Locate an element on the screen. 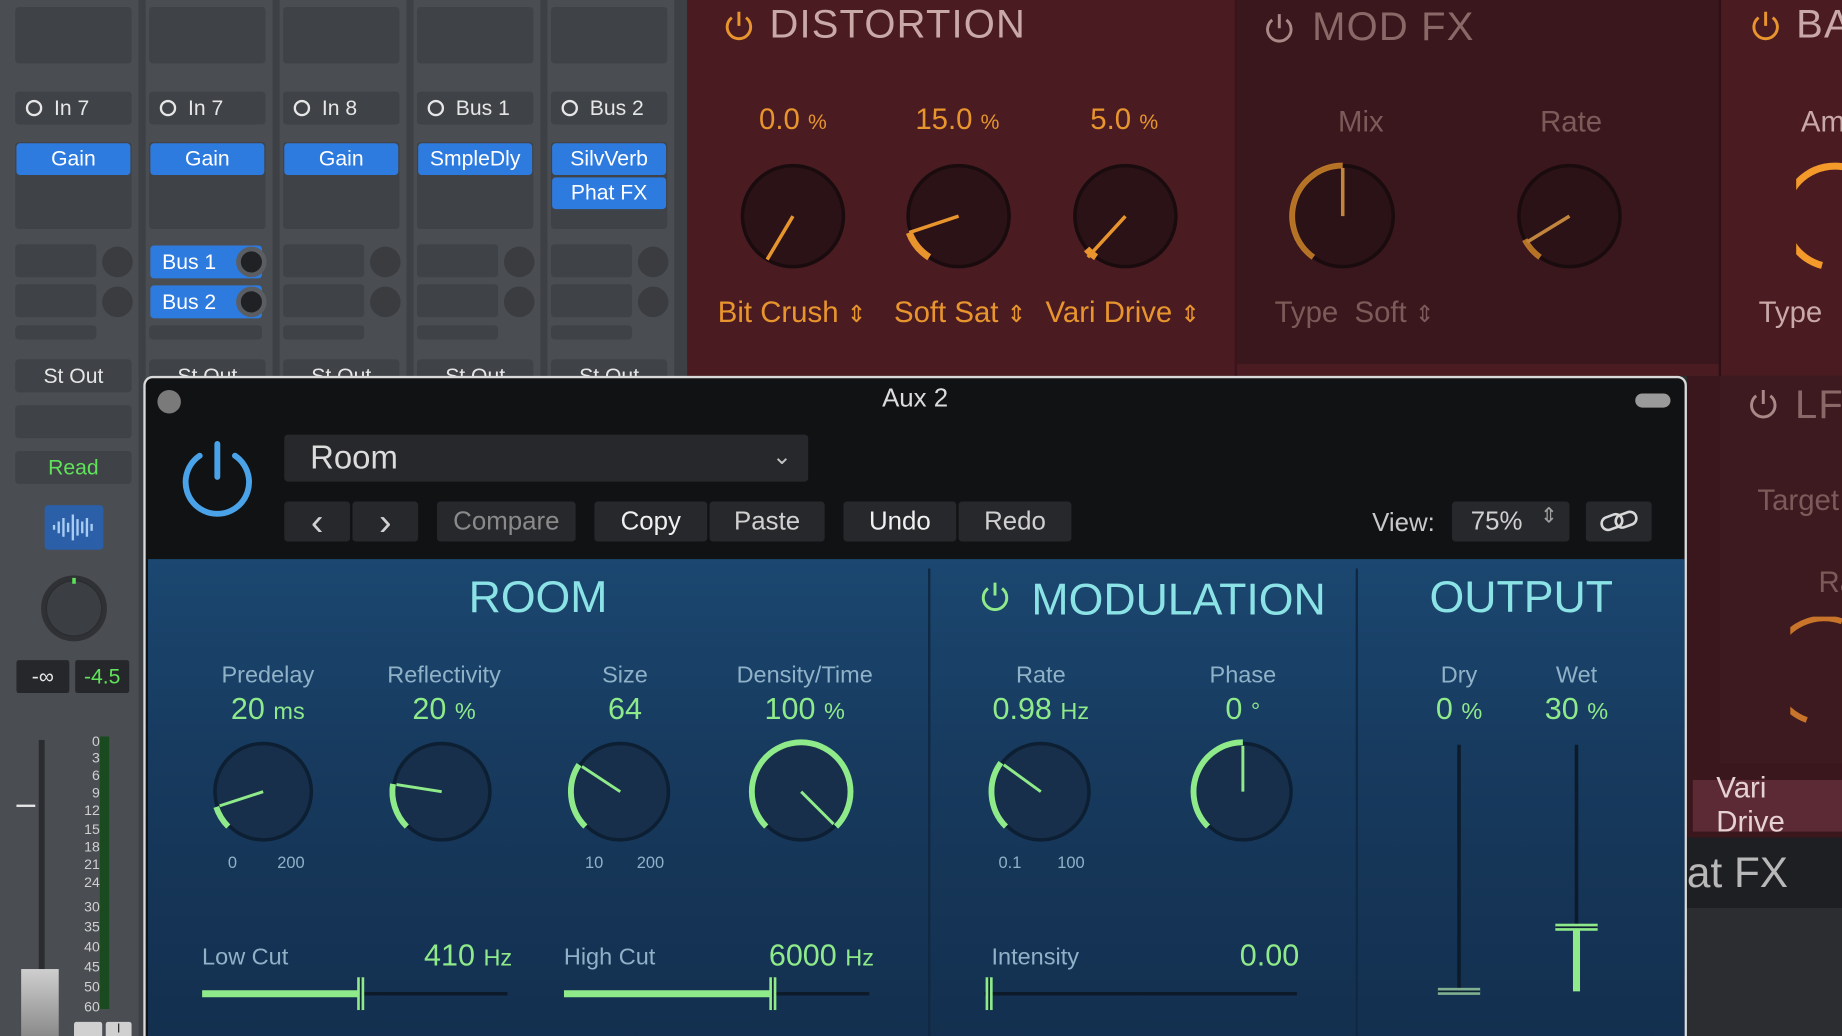  input-slot: Bus 1 is located at coordinates (475, 108).